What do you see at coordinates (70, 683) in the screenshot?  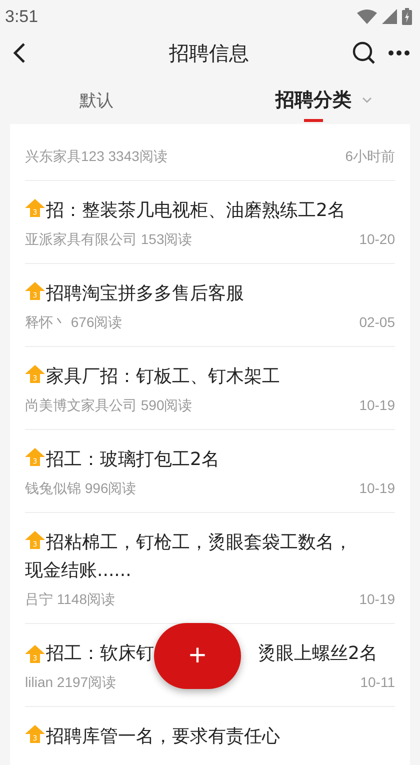 I see `post-author-reads: lilian 2197阅读` at bounding box center [70, 683].